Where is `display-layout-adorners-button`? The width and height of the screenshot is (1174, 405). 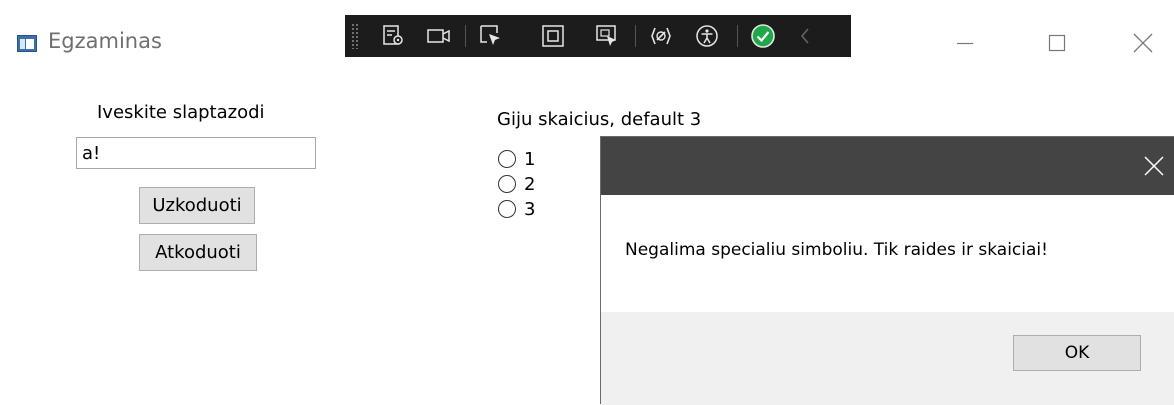
display-layout-adorners-button is located at coordinates (553, 36).